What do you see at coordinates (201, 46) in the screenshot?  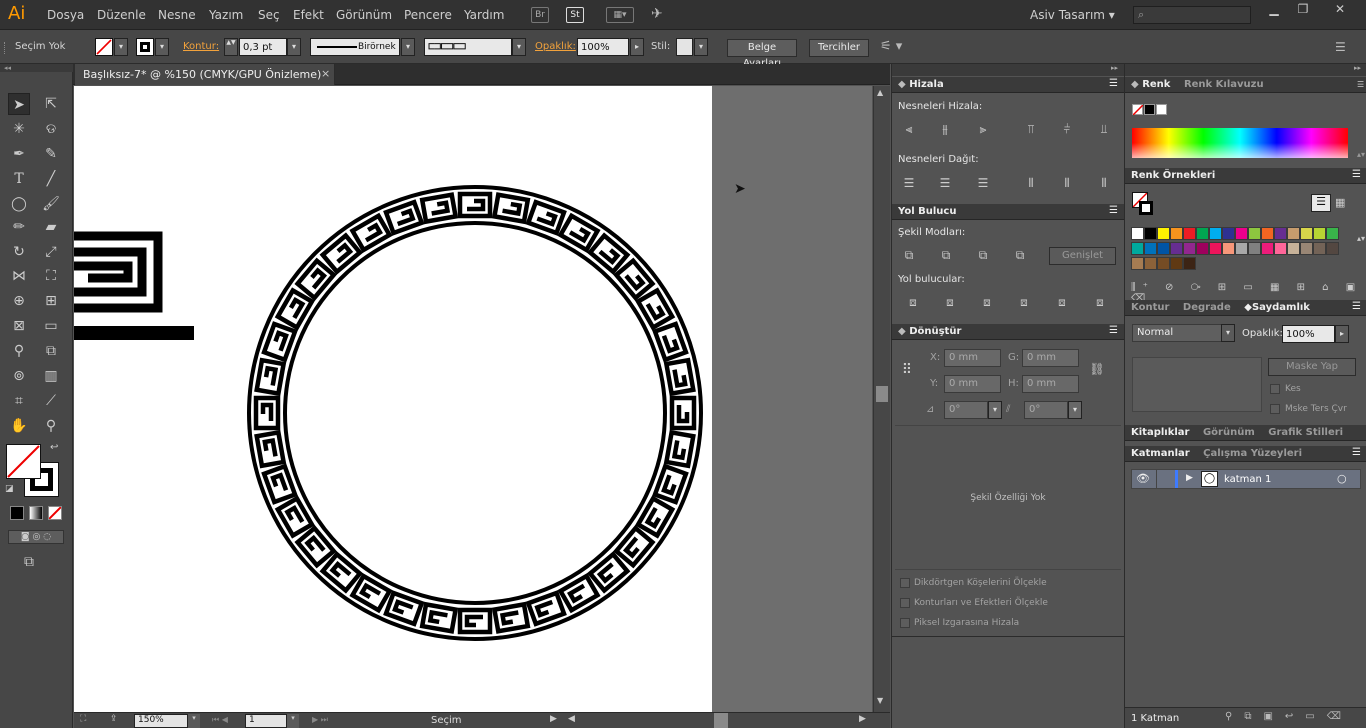 I see `stroke-label: Kontur:` at bounding box center [201, 46].